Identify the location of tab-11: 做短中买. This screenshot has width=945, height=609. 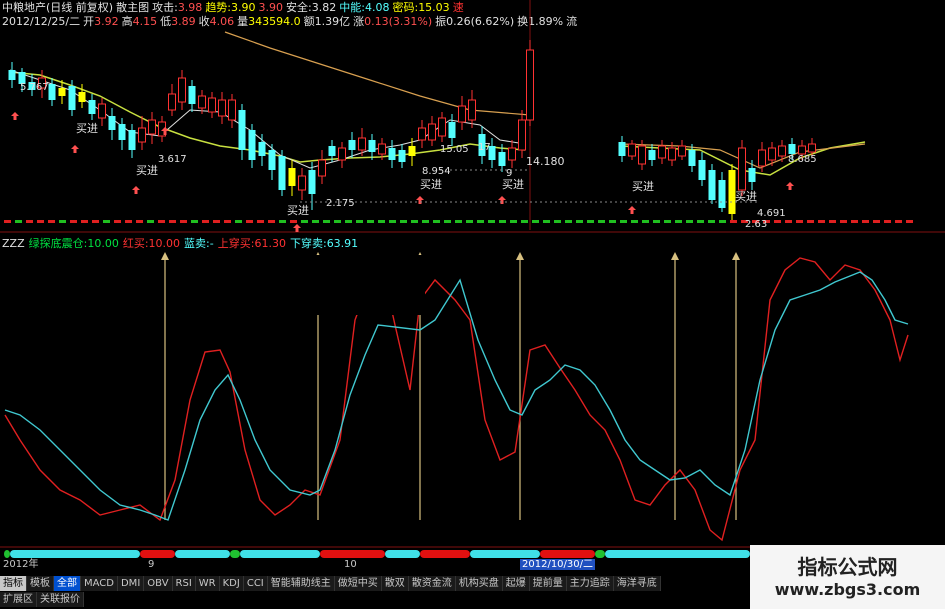
(358, 583).